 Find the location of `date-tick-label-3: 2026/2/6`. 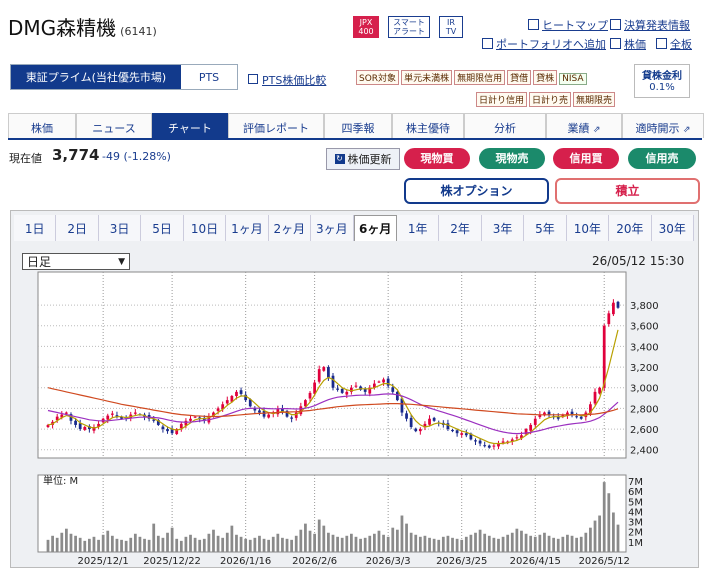

date-tick-label-3: 2026/2/6 is located at coordinates (314, 561).